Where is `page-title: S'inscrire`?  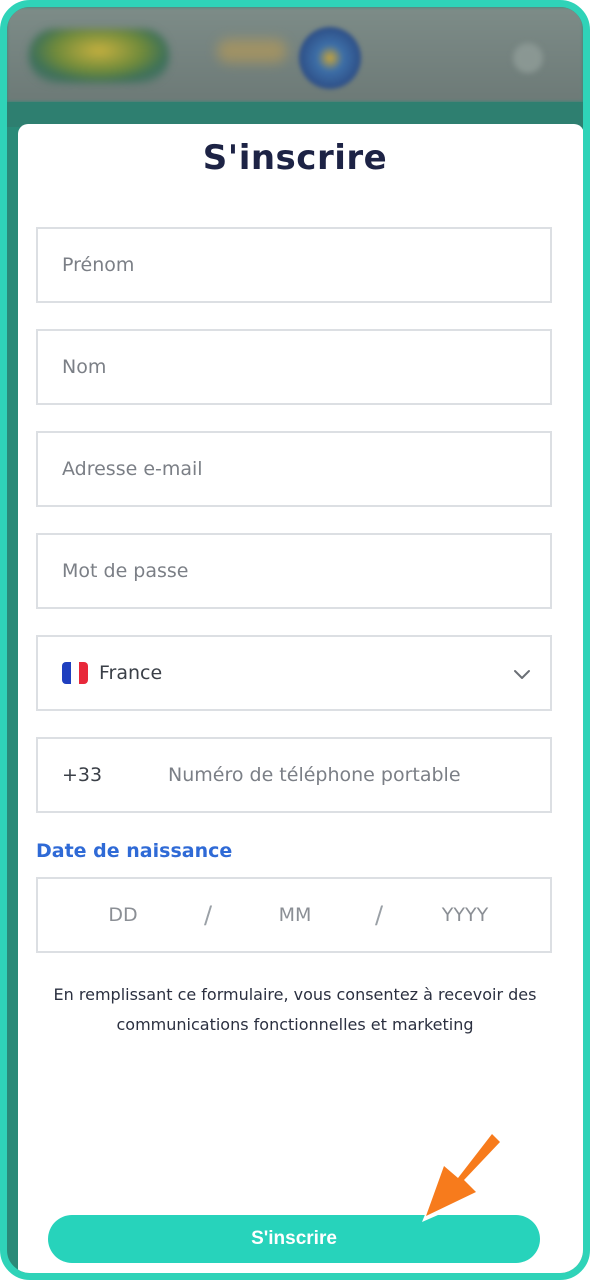 page-title: S'inscrire is located at coordinates (295, 158).